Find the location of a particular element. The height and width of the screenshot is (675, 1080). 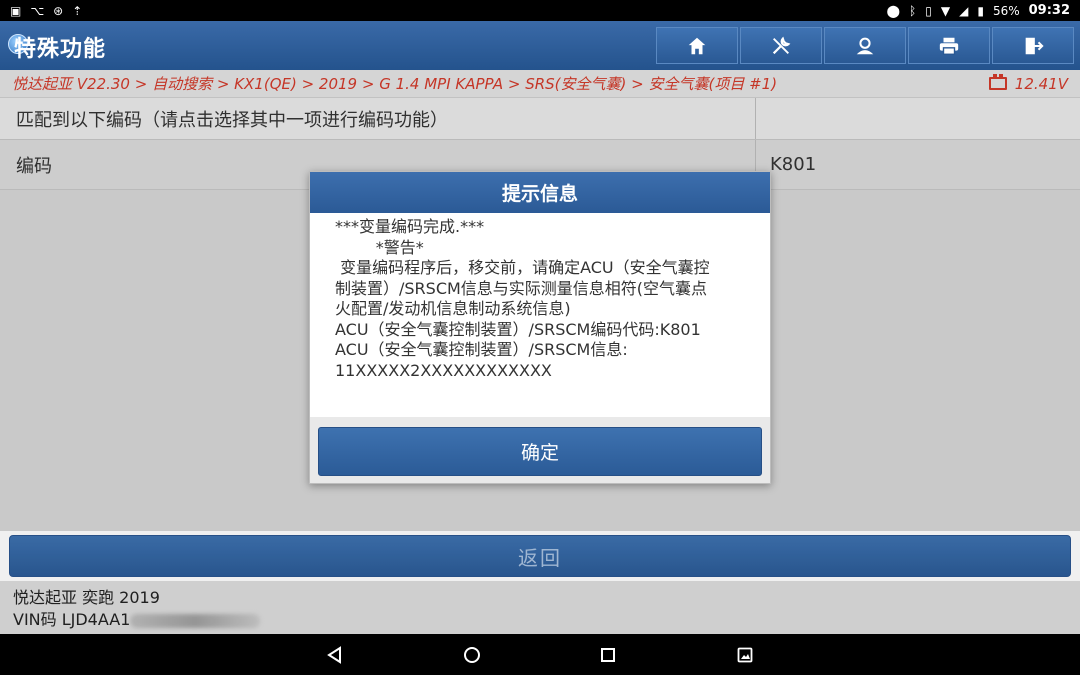

upload-icon: ⇡ is located at coordinates (77, 10).